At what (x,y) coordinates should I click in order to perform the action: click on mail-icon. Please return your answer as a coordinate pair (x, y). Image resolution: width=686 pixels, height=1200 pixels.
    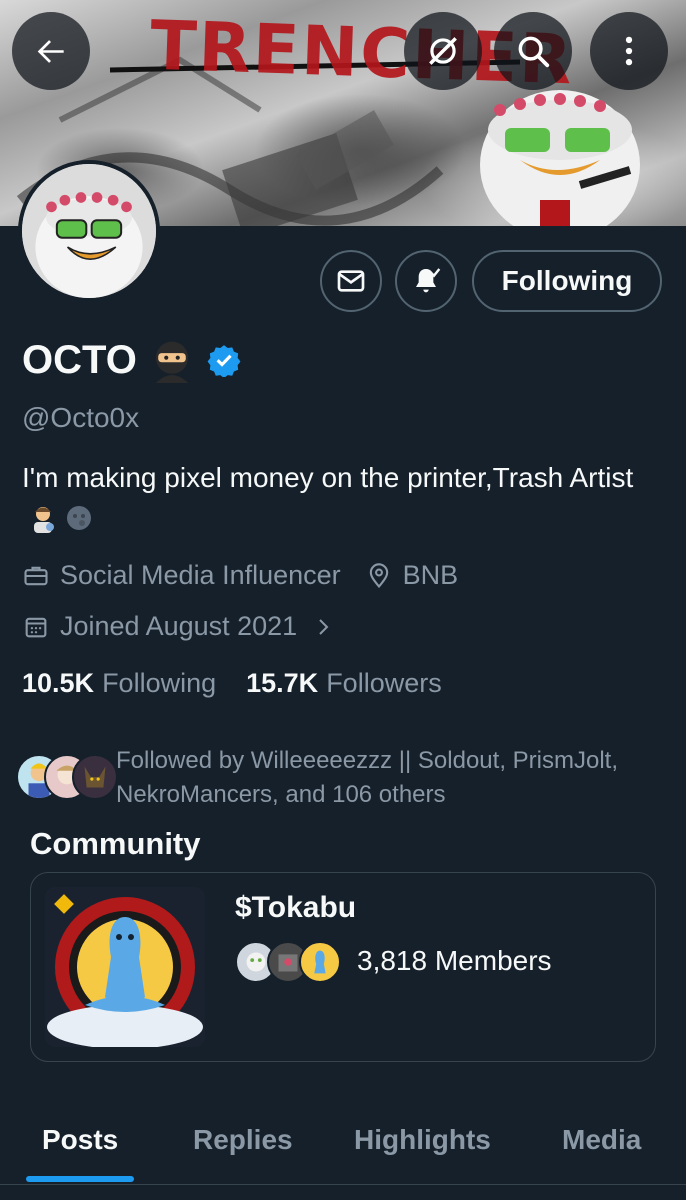
    Looking at the image, I should click on (351, 281).